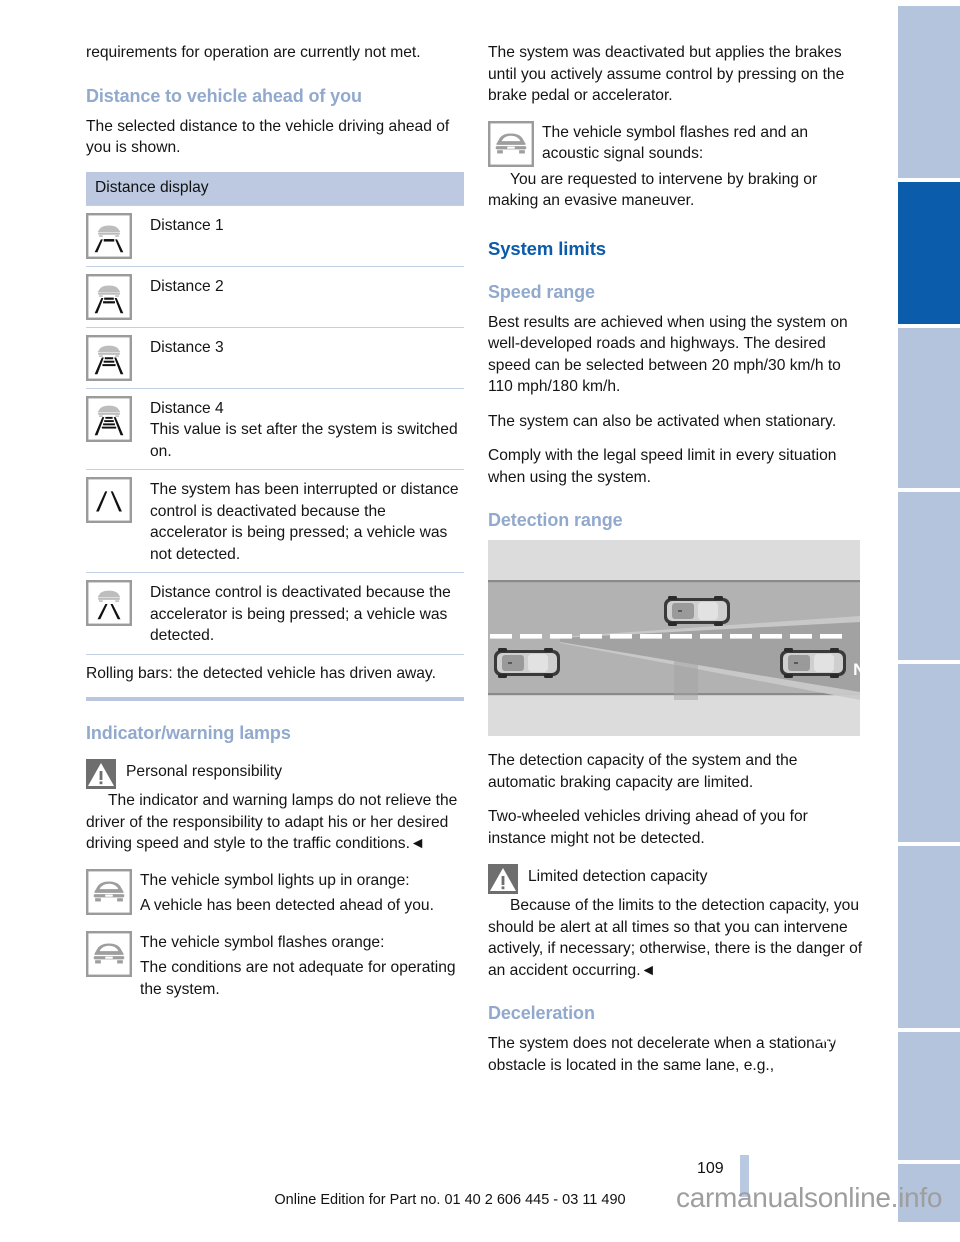 This screenshot has width=960, height=1242. I want to click on distance-1-icon, so click(118, 235).